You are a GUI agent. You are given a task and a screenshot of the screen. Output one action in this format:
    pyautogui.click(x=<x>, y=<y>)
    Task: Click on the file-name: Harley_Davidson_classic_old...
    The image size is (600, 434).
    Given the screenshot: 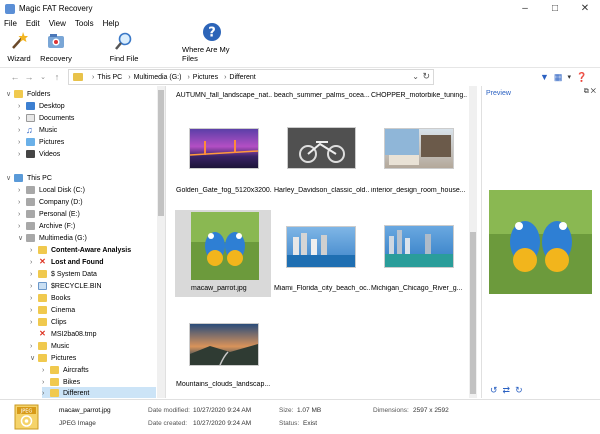 What is the action you would take?
    pyautogui.click(x=322, y=190)
    